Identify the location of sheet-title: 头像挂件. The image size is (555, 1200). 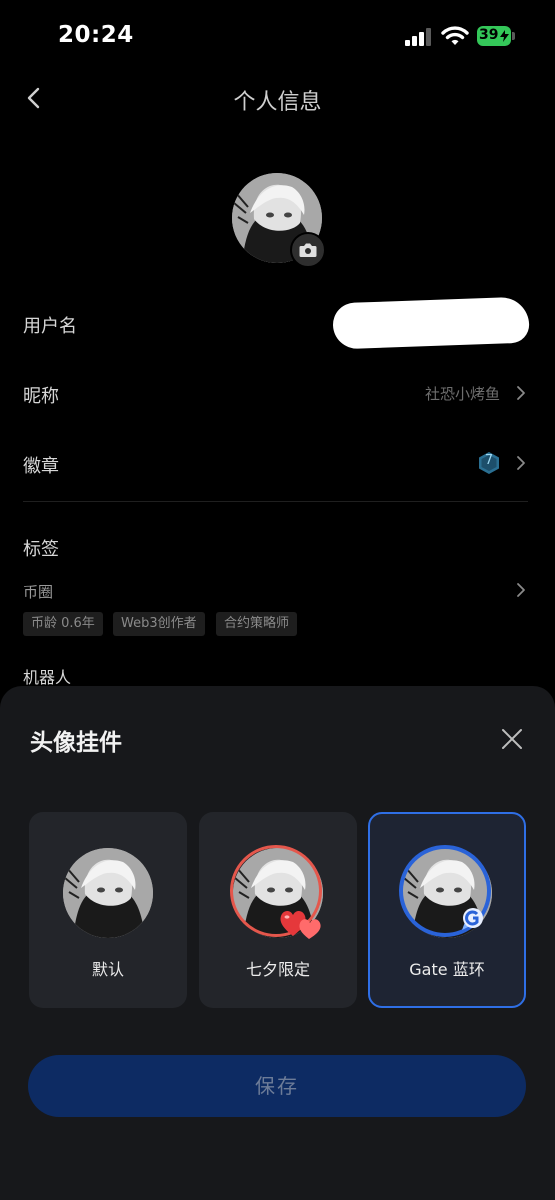
(76, 743).